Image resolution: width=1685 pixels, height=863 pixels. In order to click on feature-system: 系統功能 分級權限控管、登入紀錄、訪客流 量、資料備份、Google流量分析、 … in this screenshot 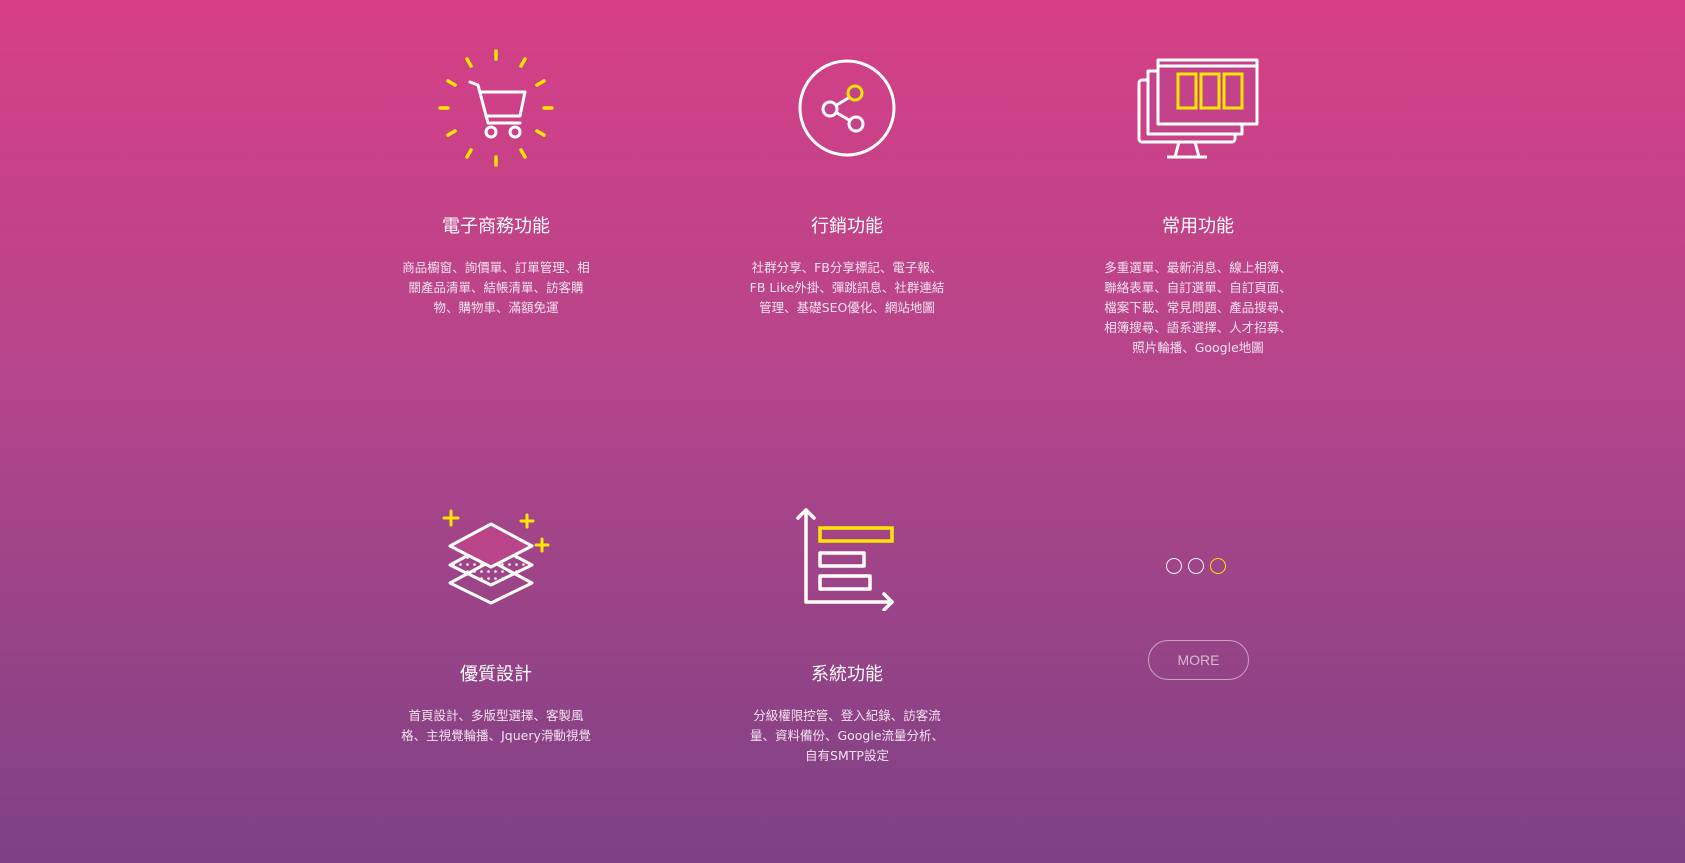, I will do `click(847, 390)`.